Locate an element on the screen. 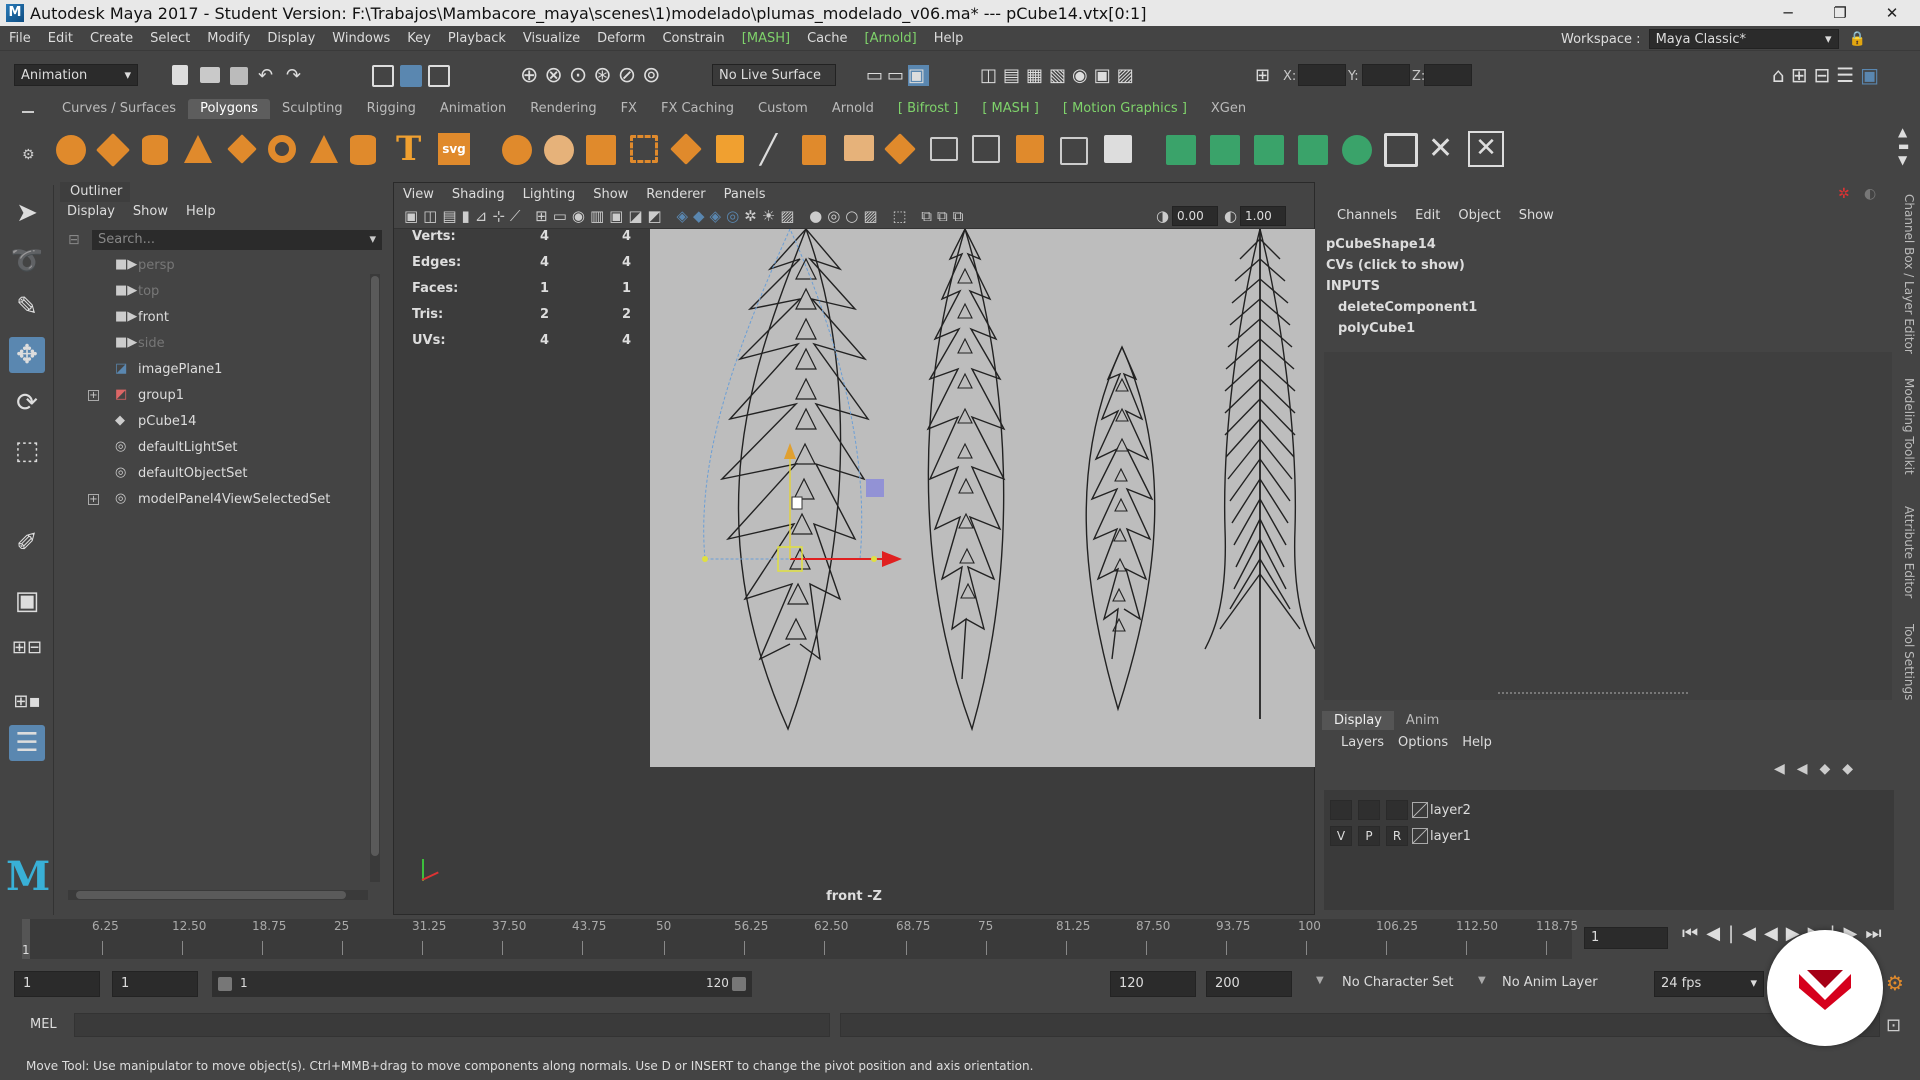 The image size is (1920, 1080). planar-map-icon is located at coordinates (986, 149).